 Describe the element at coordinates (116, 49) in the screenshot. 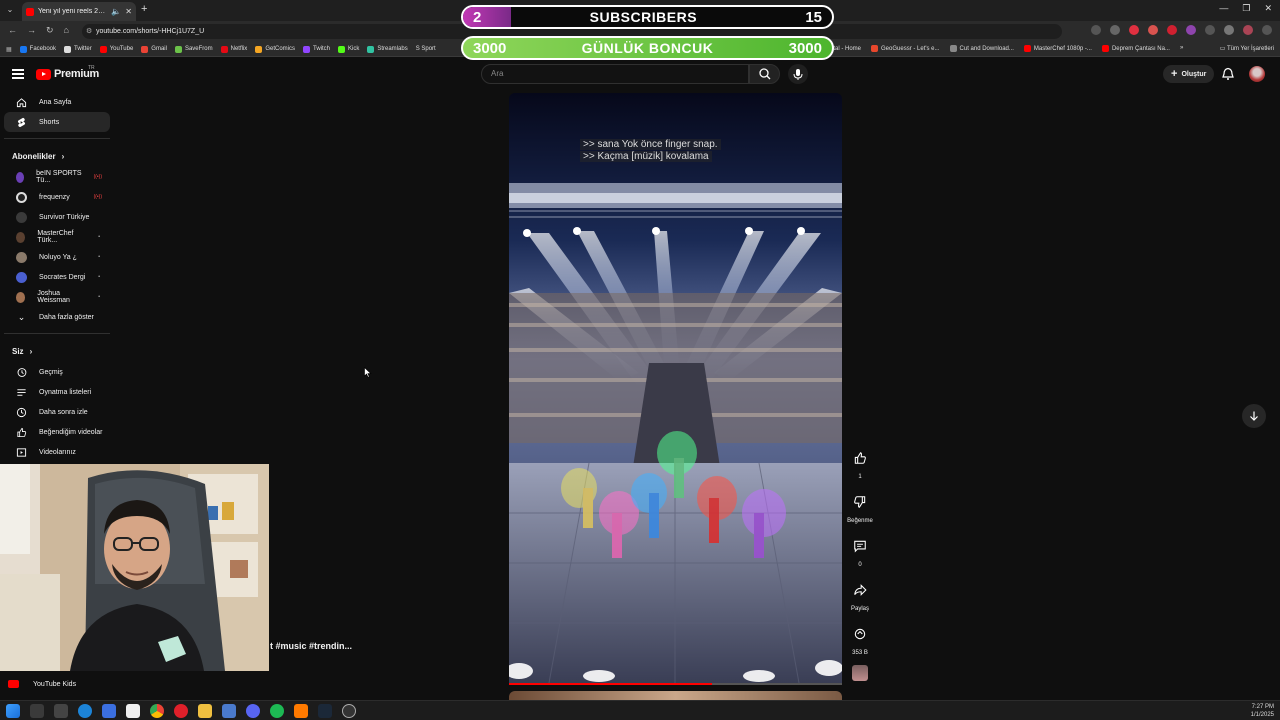

I see `bookmark-youtube: YouTube` at that location.